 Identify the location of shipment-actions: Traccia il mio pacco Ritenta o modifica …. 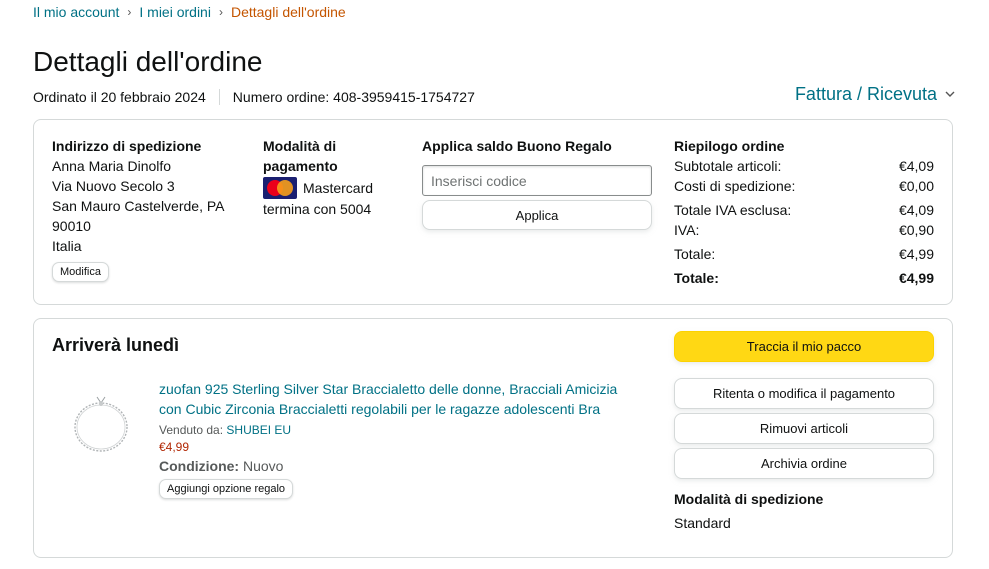
(804, 432).